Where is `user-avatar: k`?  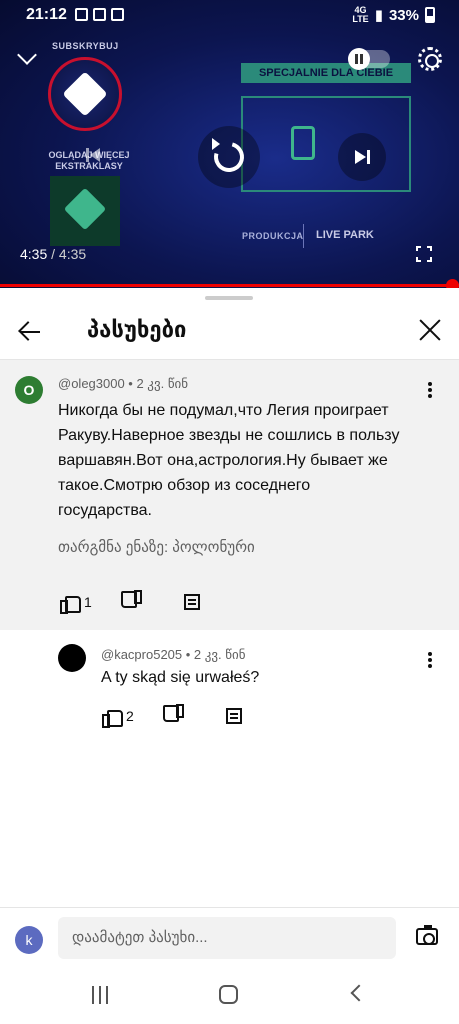 user-avatar: k is located at coordinates (29, 940).